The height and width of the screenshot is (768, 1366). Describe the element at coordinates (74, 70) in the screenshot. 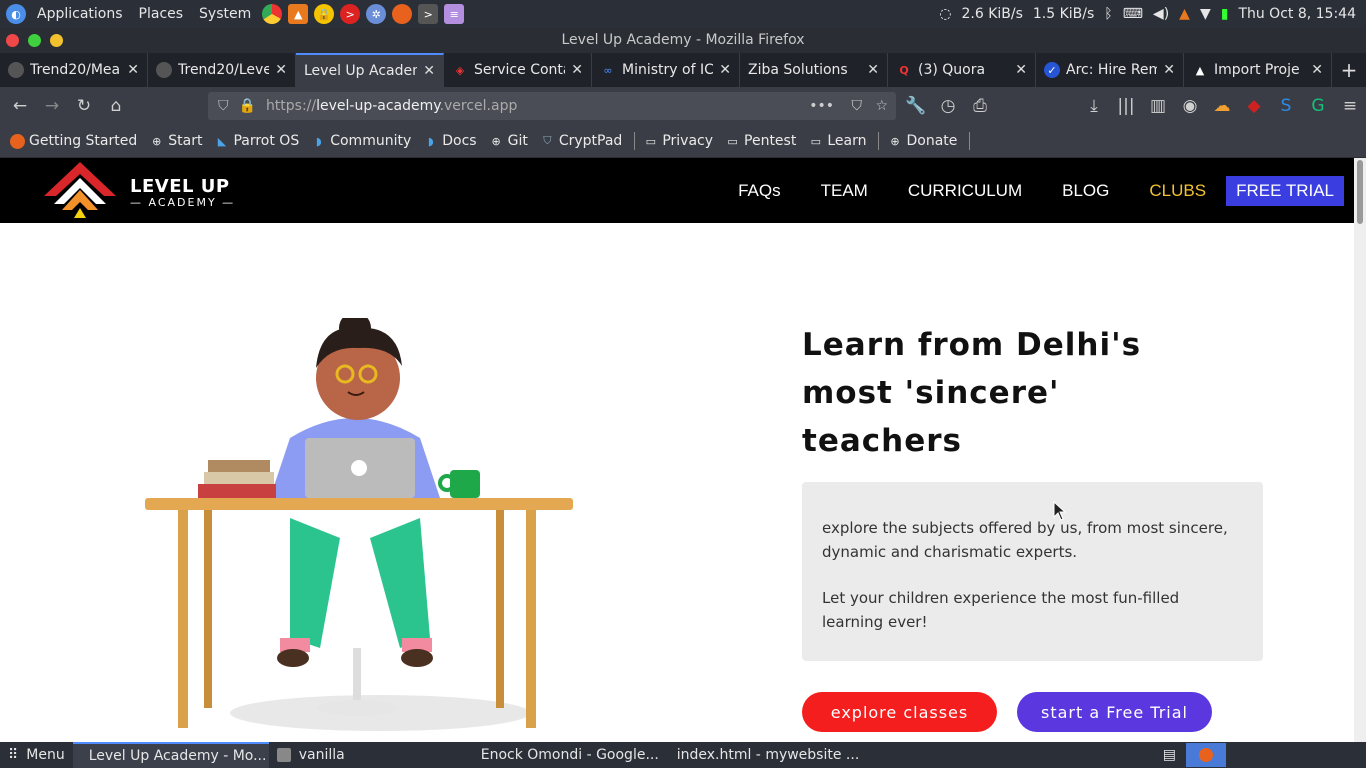

I see `tab-trend20-mea: Trend20/Mea ✕` at that location.